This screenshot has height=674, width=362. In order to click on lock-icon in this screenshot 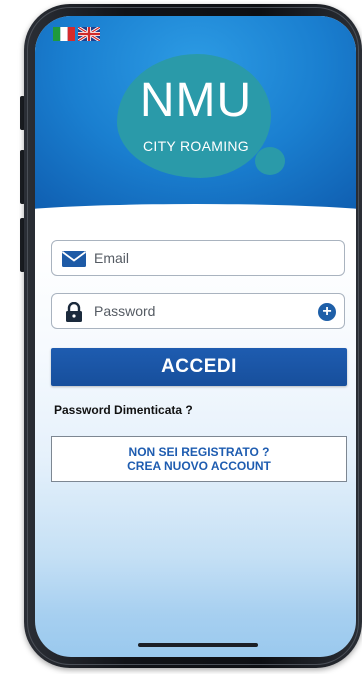, I will do `click(74, 312)`.